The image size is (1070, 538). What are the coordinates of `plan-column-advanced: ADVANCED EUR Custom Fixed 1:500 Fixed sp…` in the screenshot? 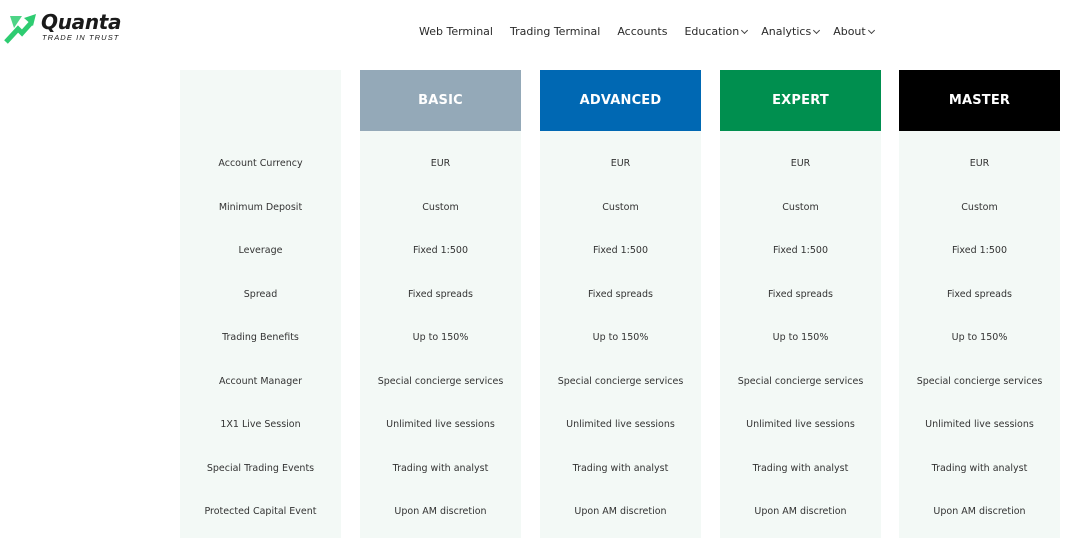 It's located at (620, 304).